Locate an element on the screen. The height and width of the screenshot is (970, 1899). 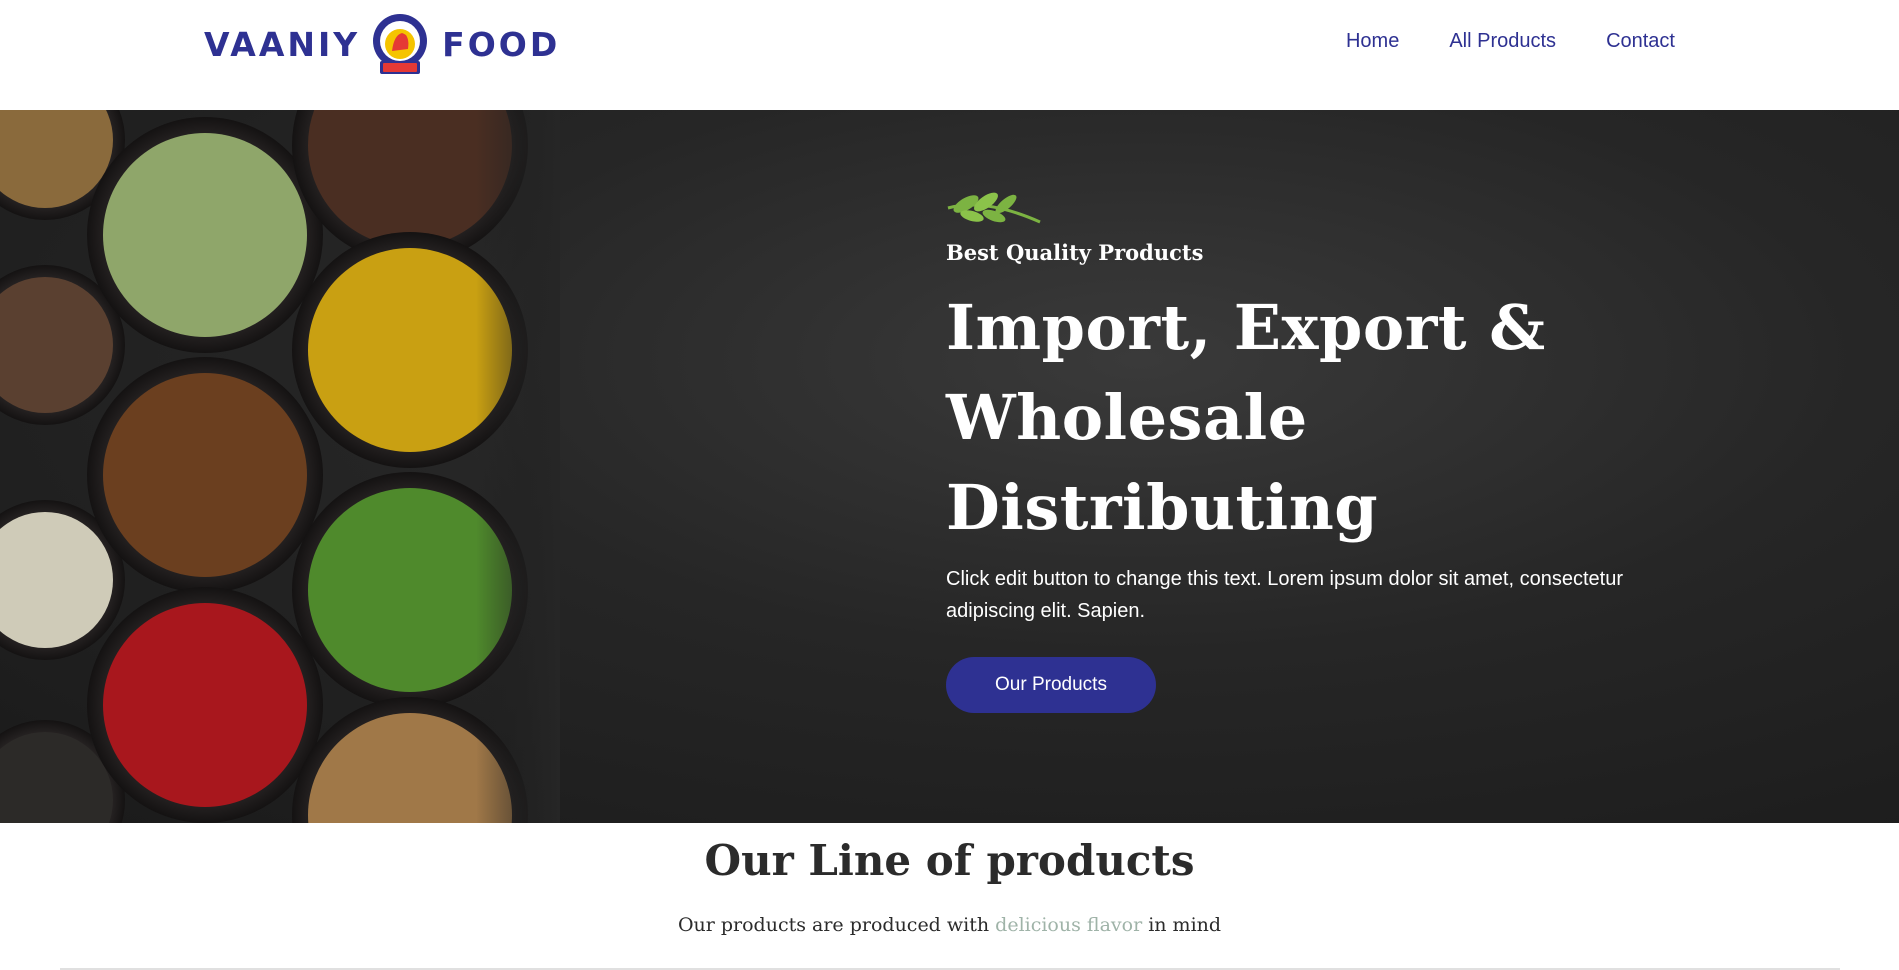
nav-home: Home is located at coordinates (1372, 41).